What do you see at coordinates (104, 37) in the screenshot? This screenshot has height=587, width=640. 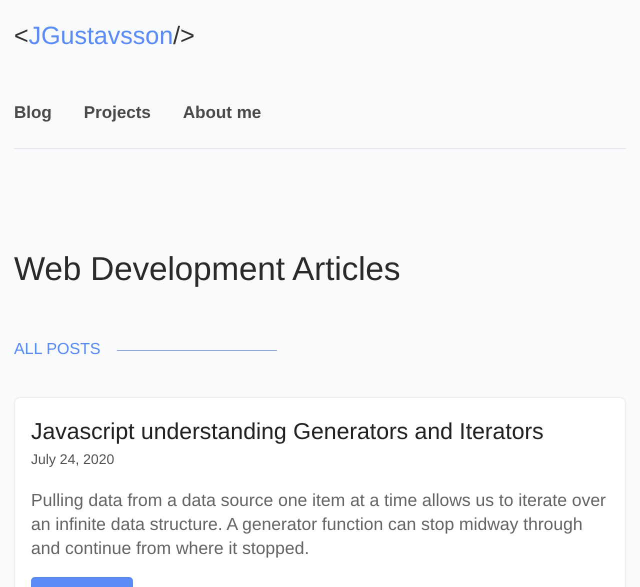 I see `site-logo: <JGustavsson/>` at bounding box center [104, 37].